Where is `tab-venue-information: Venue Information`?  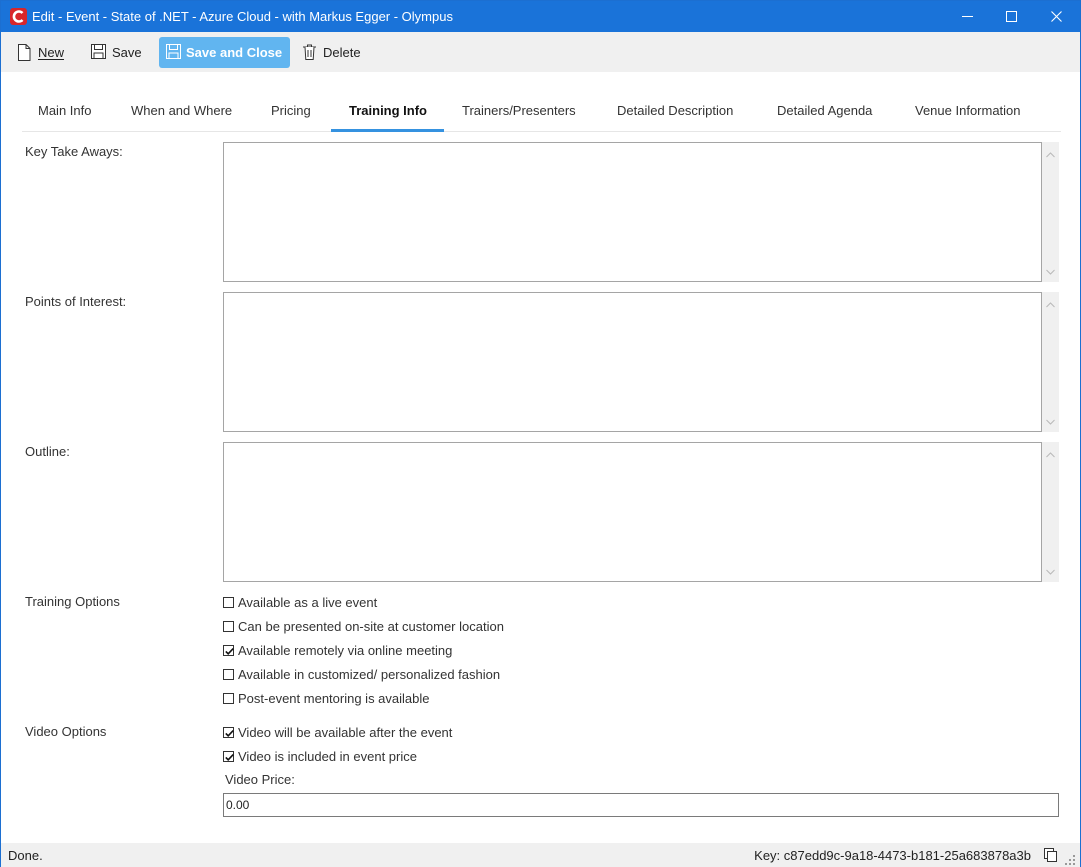 tab-venue-information: Venue Information is located at coordinates (970, 112).